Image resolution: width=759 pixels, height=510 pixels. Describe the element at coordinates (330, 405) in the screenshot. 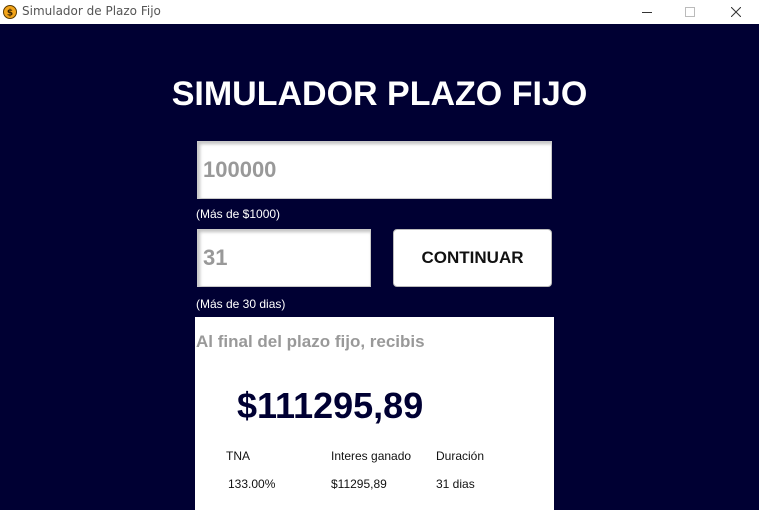

I see `result-amount: $111295,89` at that location.